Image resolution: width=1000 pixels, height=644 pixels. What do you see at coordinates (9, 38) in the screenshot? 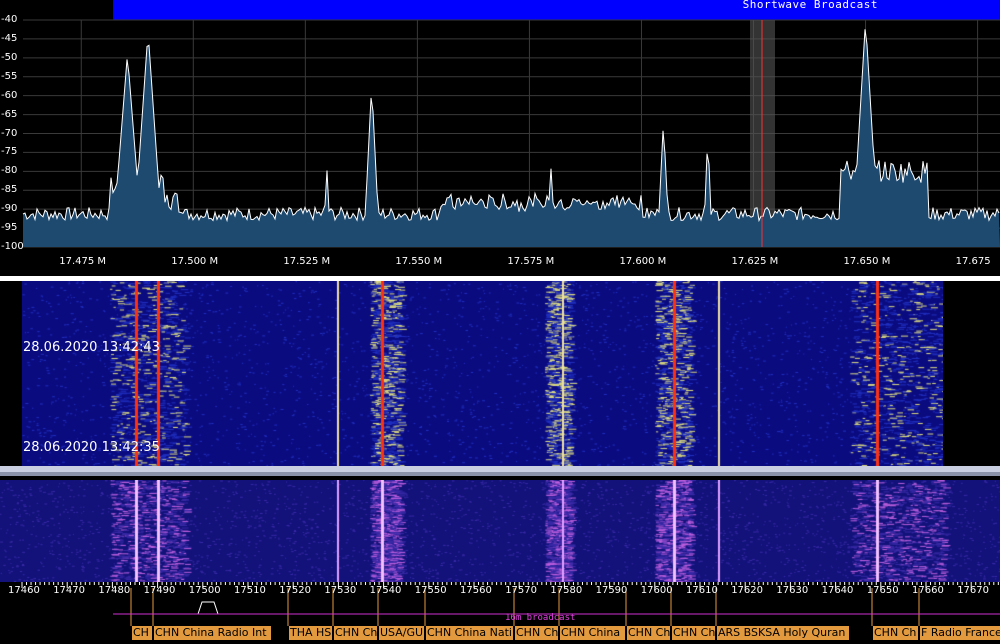
I see `y-tick-label: -45` at bounding box center [9, 38].